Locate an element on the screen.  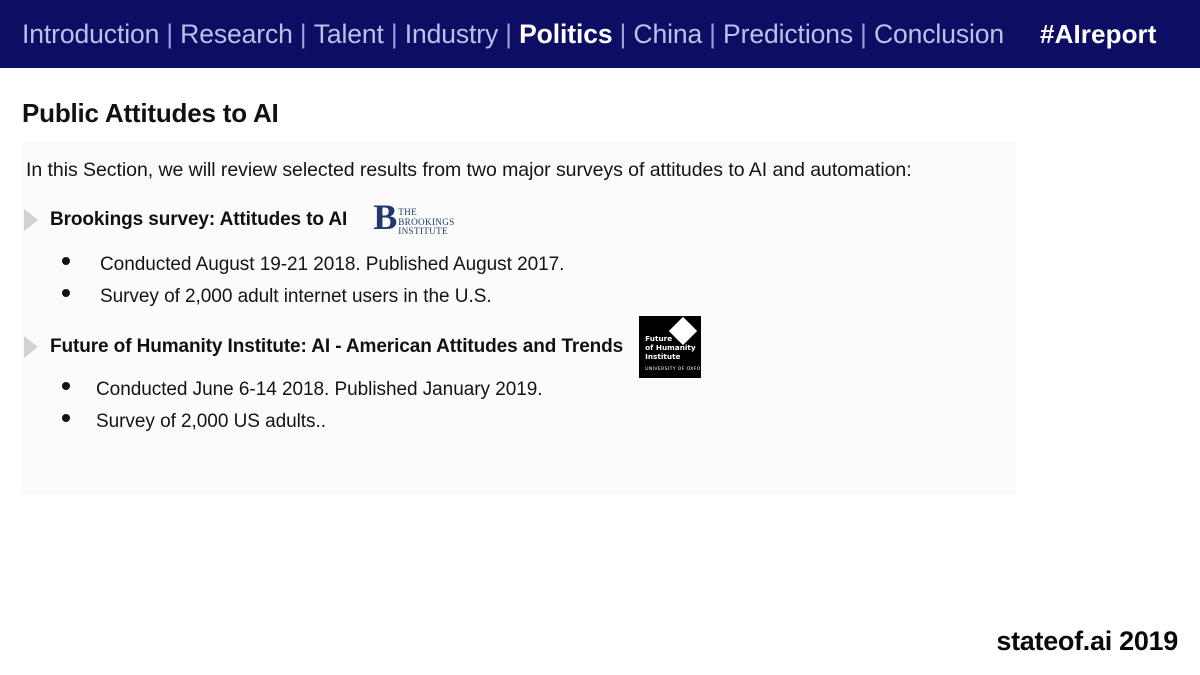
nav-item-predictions: Predictions is located at coordinates (788, 34).